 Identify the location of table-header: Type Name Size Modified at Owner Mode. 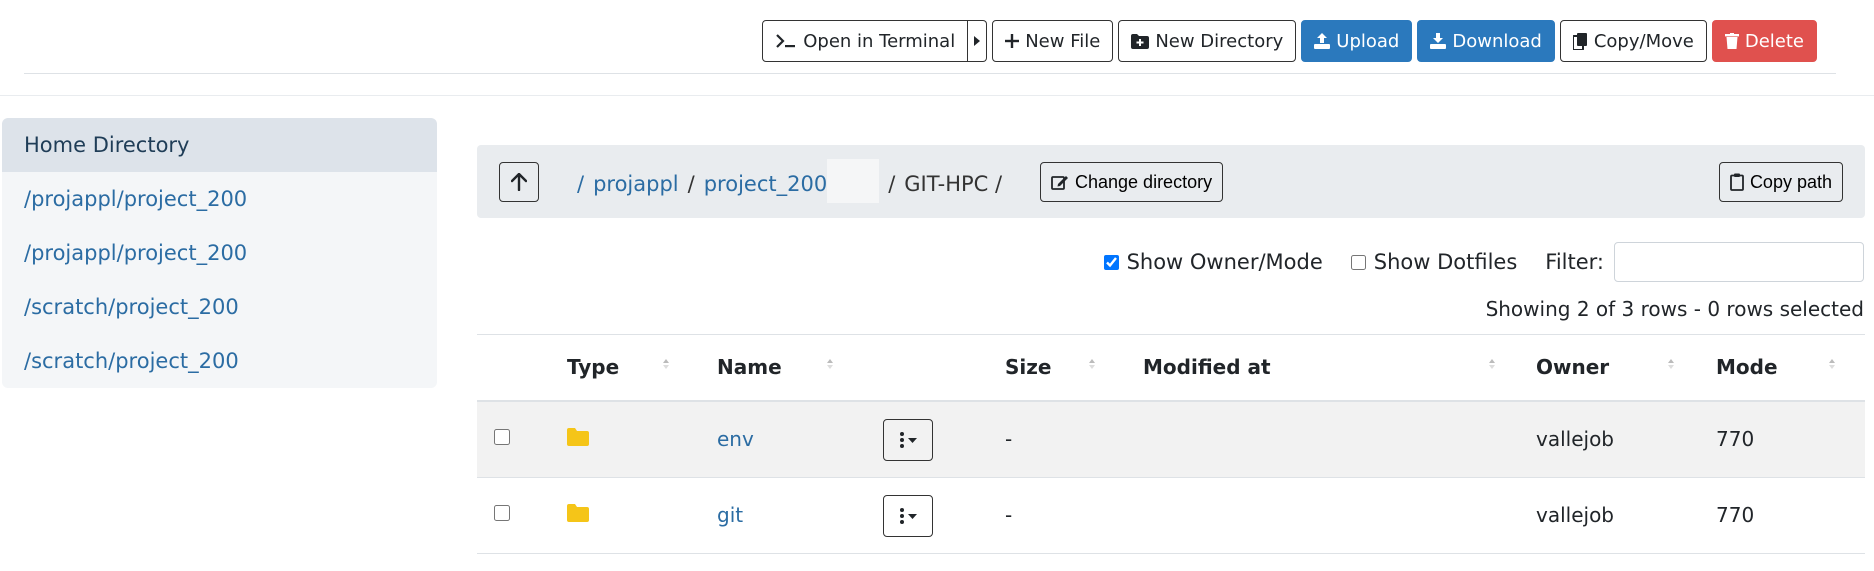
(1171, 368).